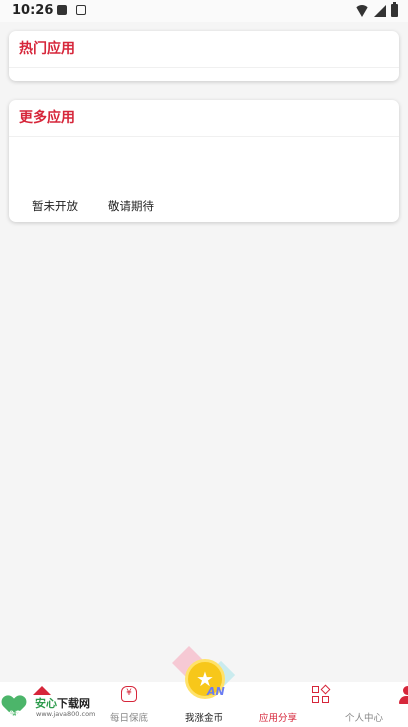  Describe the element at coordinates (204, 11) in the screenshot. I see `status-bar: 10:26` at that location.